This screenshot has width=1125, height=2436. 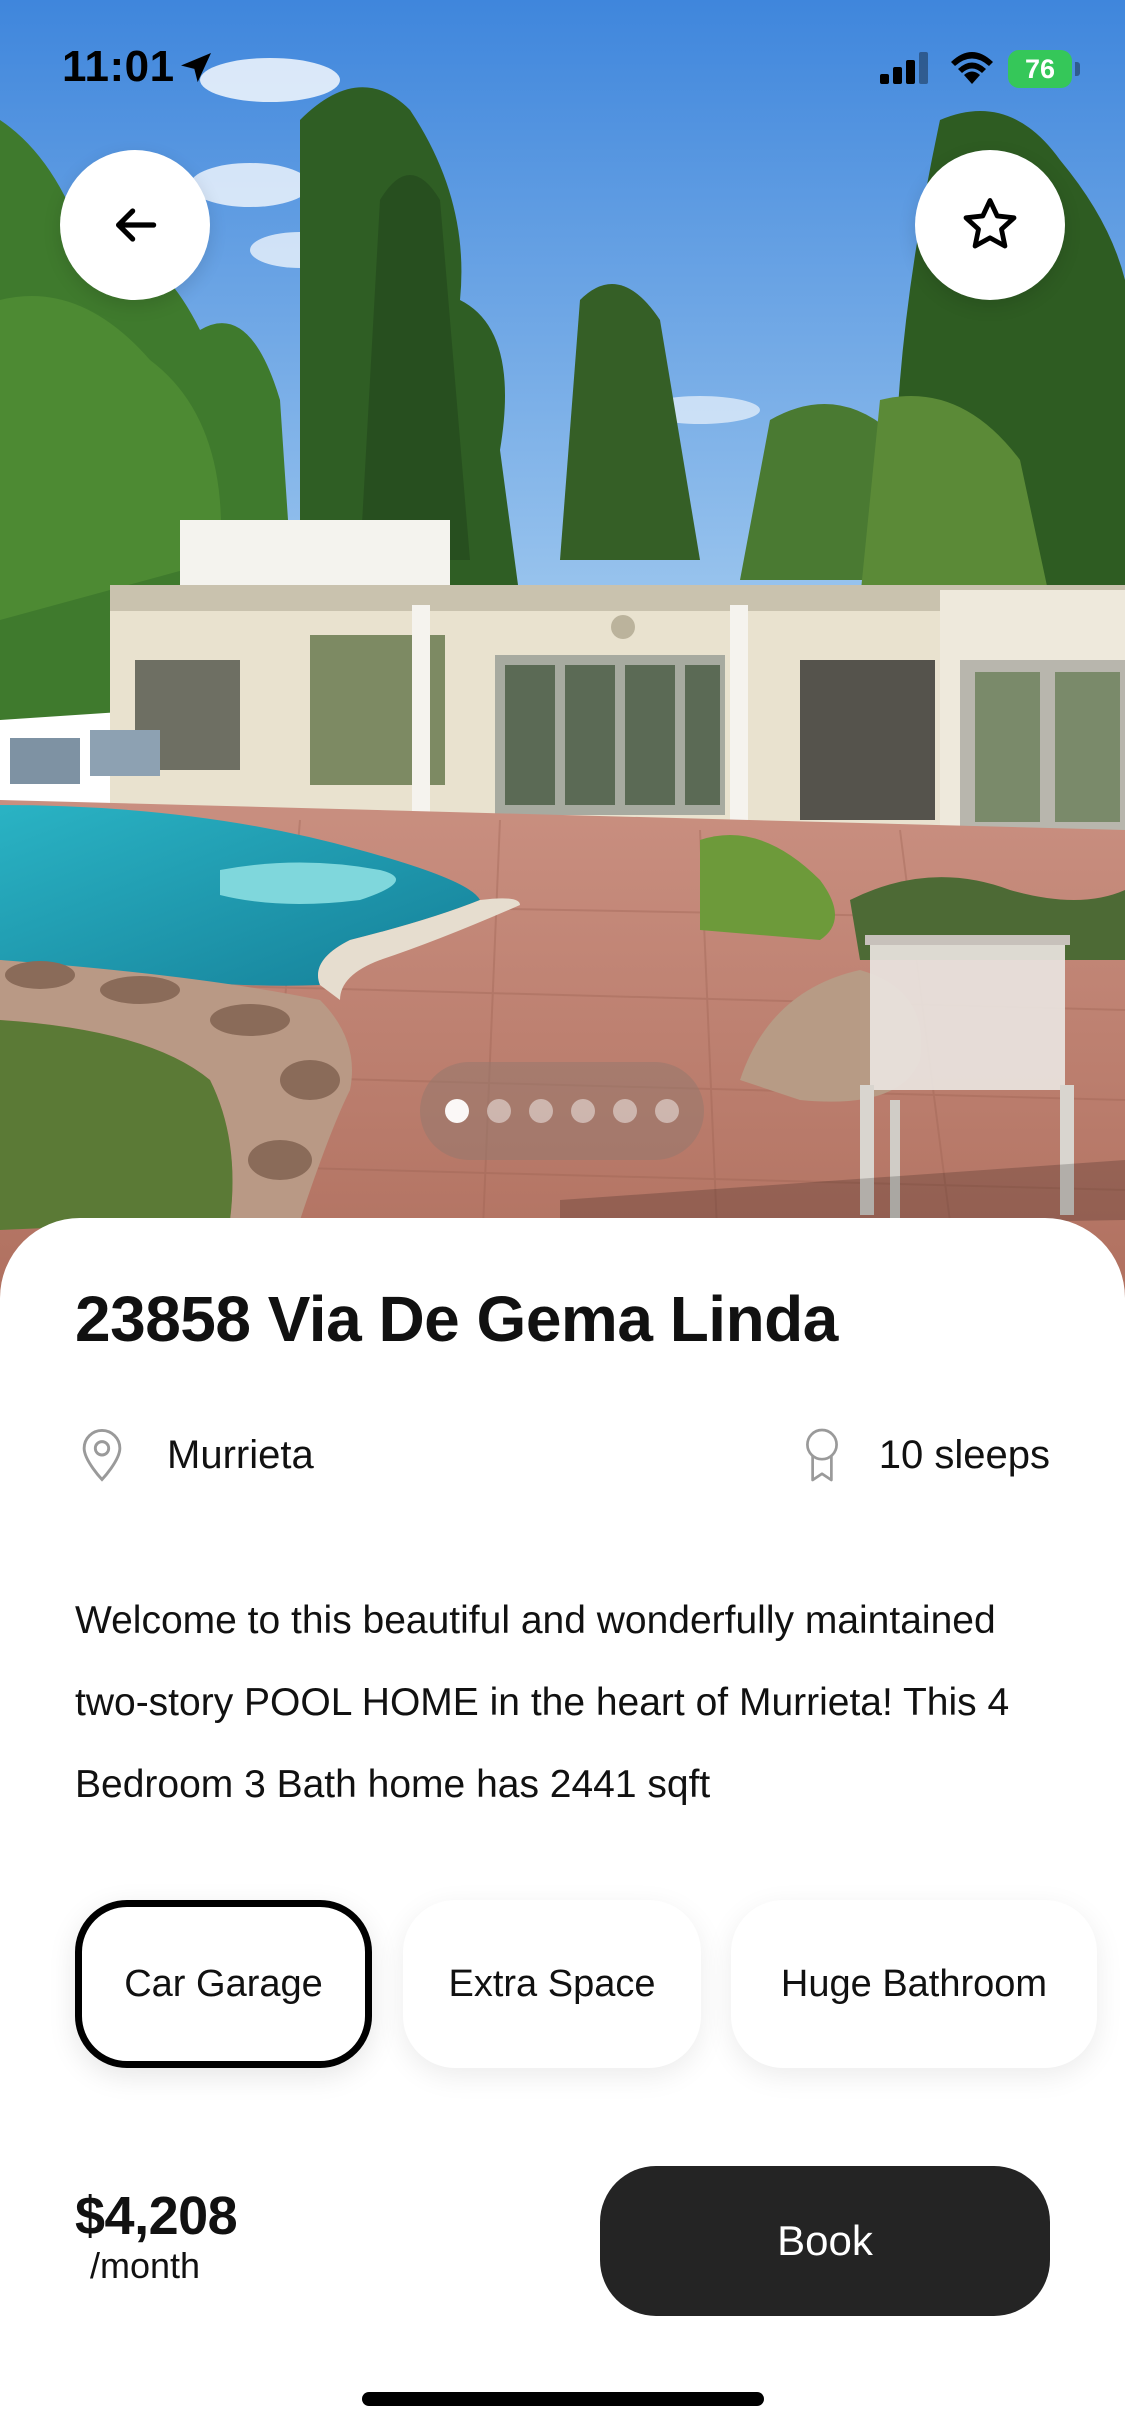 What do you see at coordinates (223, 1984) in the screenshot?
I see `feature-chip-car-garage: Car Garage` at bounding box center [223, 1984].